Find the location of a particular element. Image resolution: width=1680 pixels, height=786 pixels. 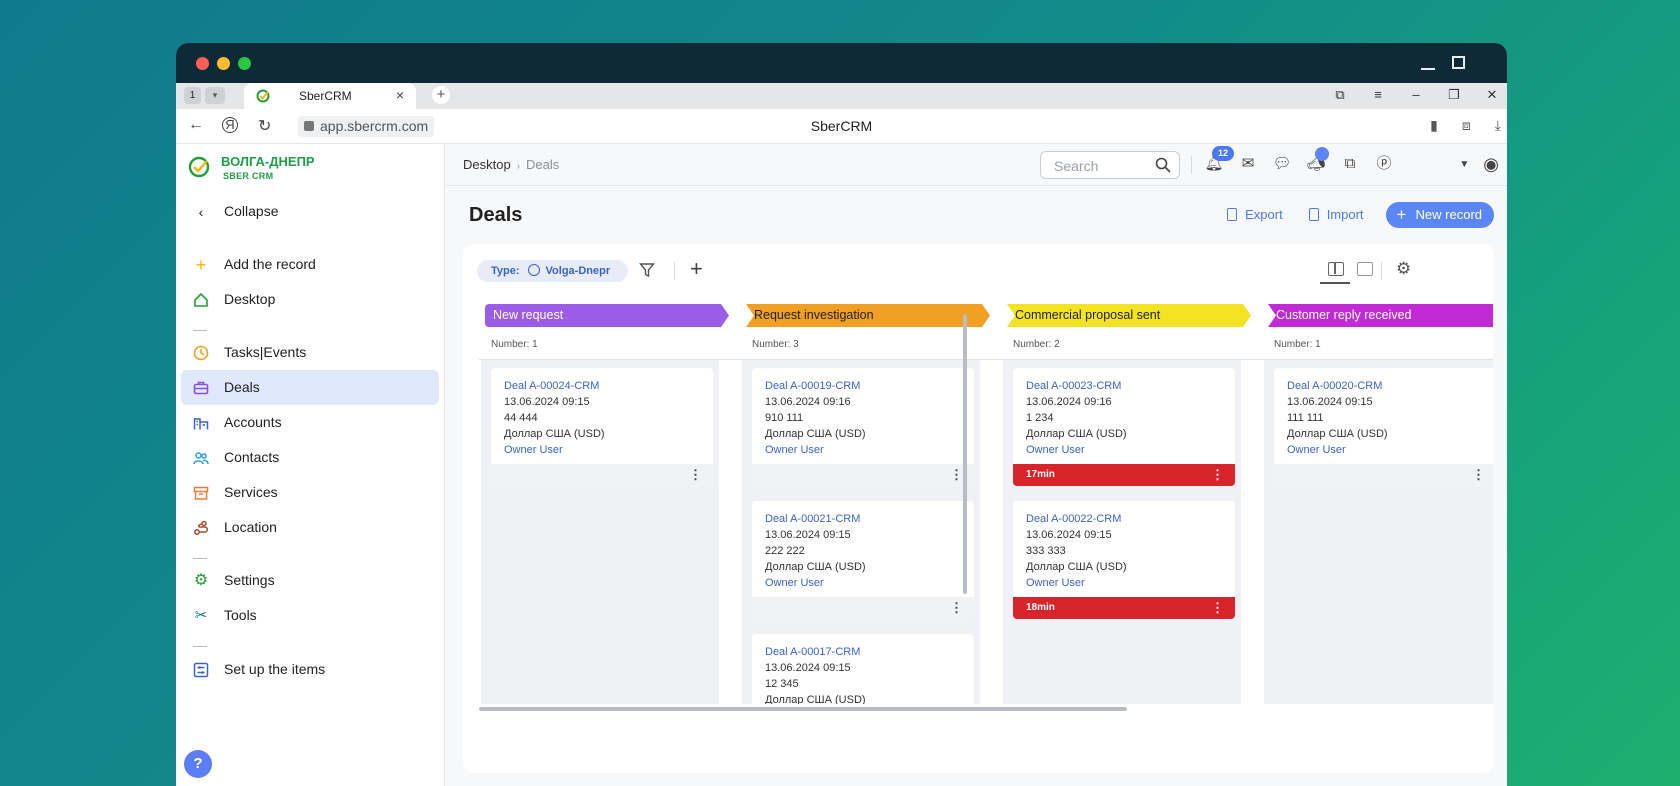

download-icon: ⤓ is located at coordinates (1498, 125).